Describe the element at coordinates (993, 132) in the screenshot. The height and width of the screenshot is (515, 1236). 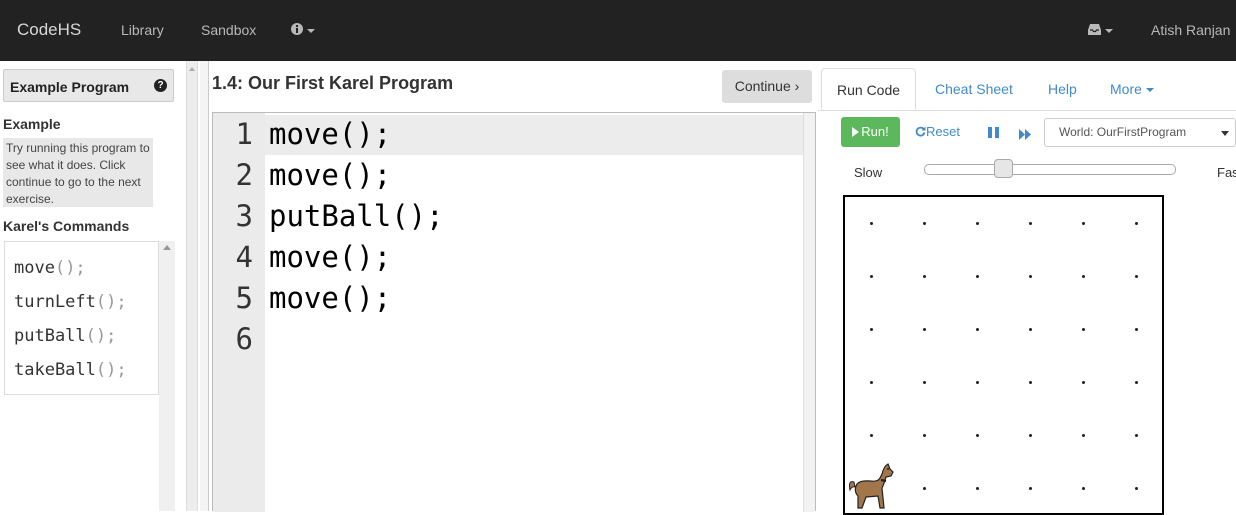
I see `pause-icon` at that location.